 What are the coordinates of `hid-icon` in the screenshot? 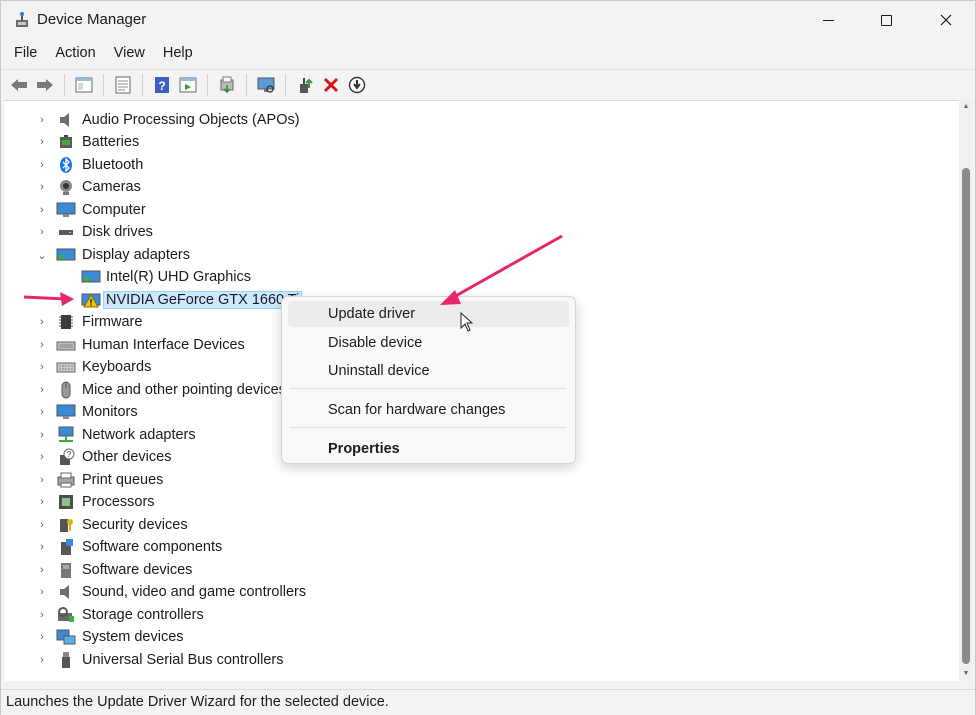 It's located at (66, 345).